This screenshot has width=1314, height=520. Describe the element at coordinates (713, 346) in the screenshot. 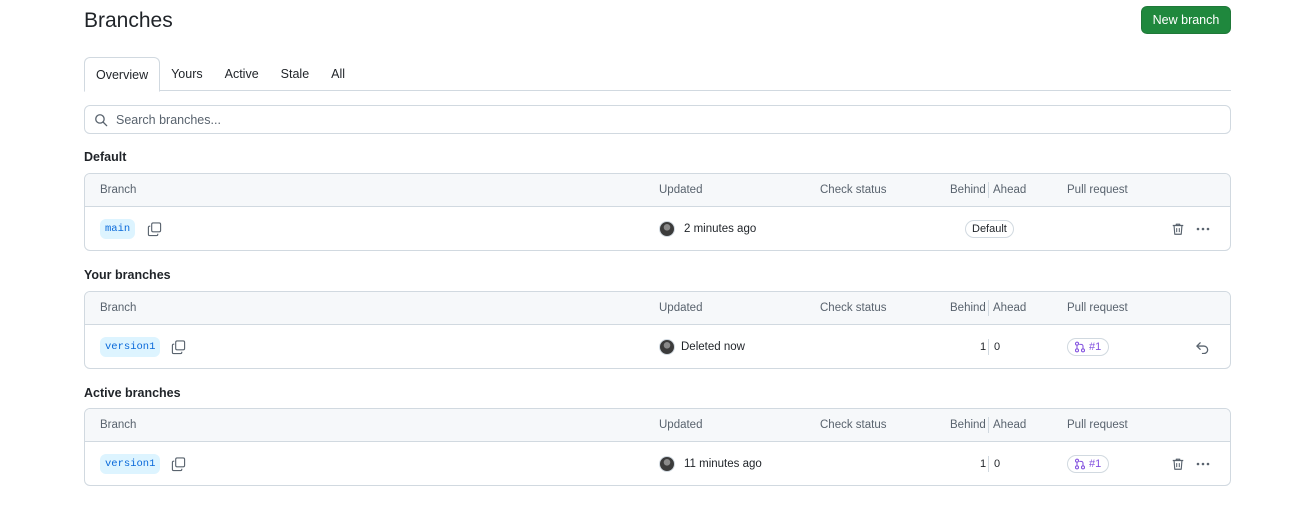

I see `updated-time: Deleted now` at that location.